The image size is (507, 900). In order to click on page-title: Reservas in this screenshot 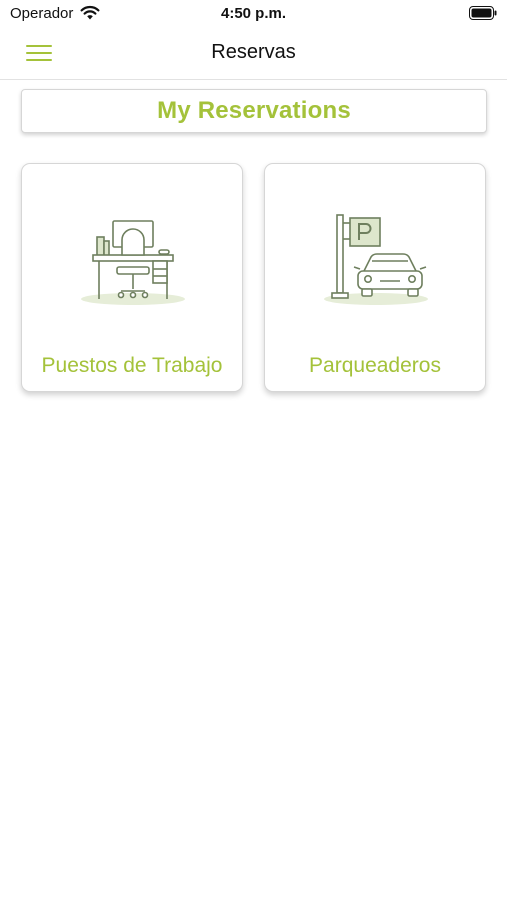, I will do `click(253, 52)`.